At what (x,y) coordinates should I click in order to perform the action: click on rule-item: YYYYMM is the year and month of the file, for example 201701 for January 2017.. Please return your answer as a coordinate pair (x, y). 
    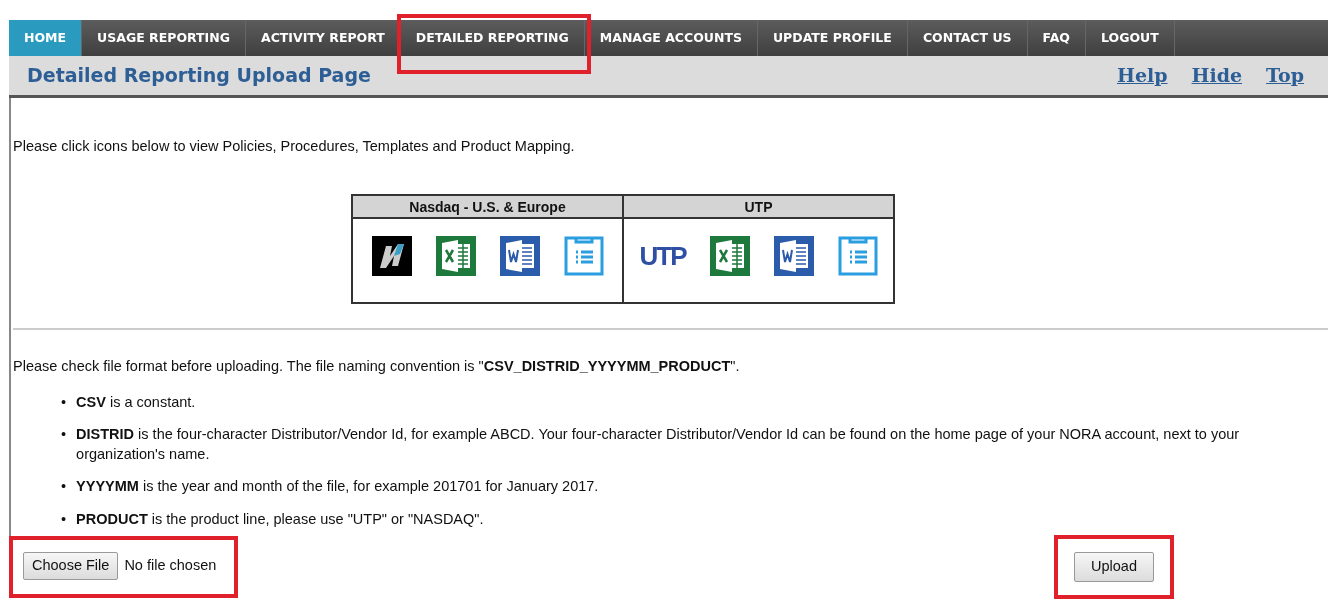
    Looking at the image, I should click on (337, 487).